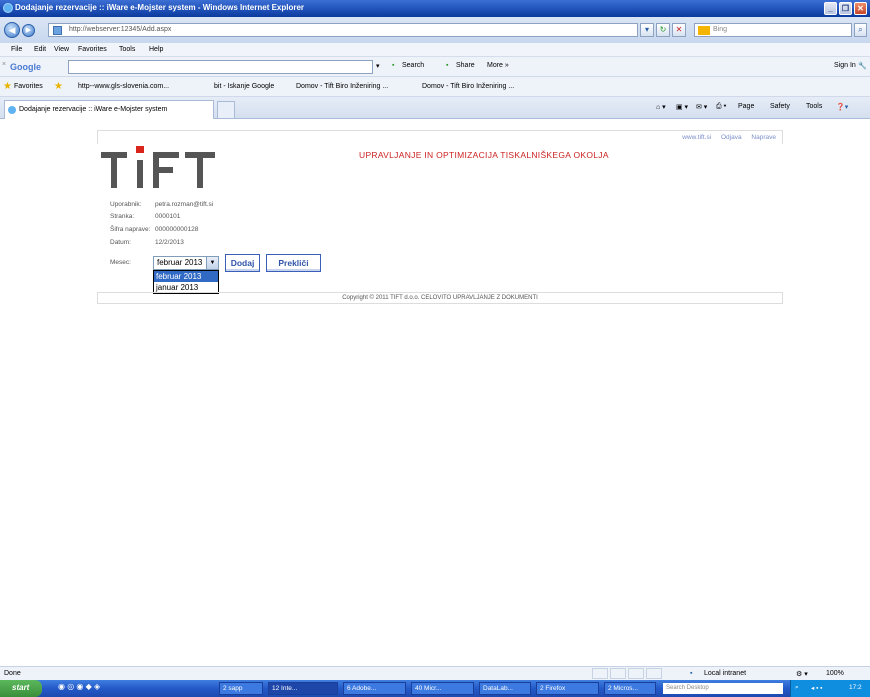 This screenshot has height=697, width=870. What do you see at coordinates (12, 110) in the screenshot?
I see `tab-page-icon` at bounding box center [12, 110].